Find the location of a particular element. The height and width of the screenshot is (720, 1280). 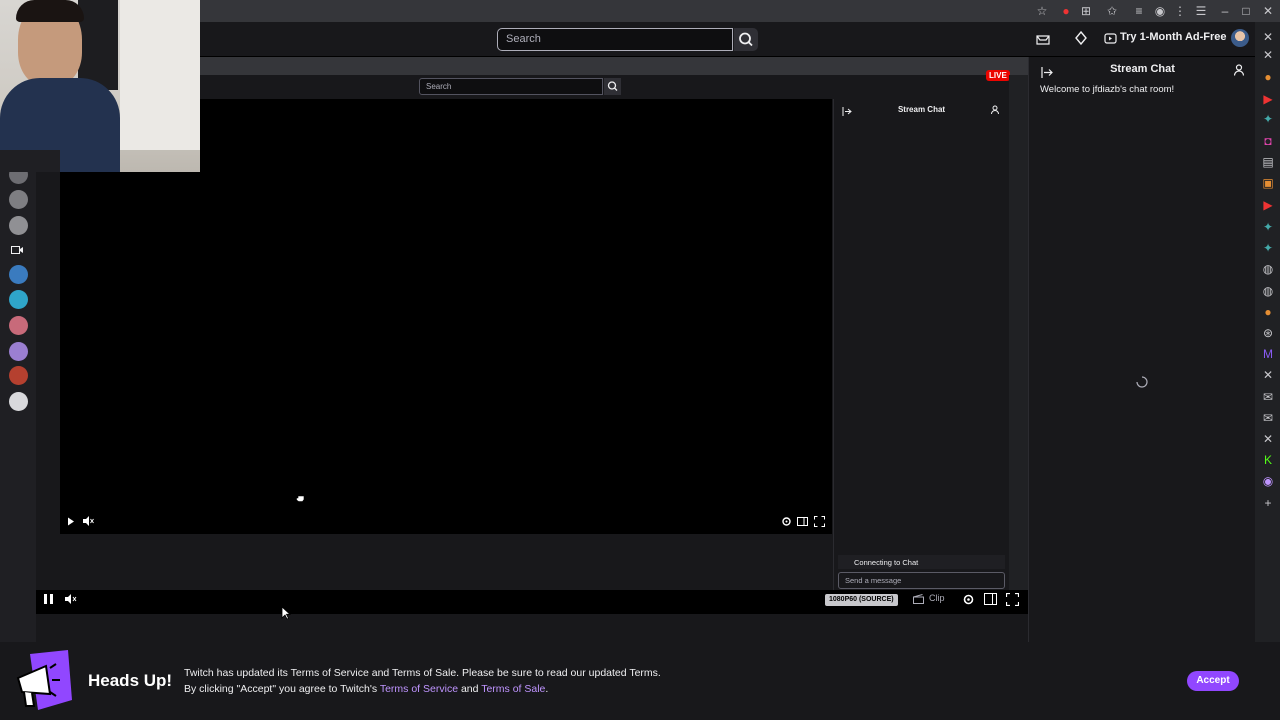

maximize-icon: □ is located at coordinates (1246, 11).